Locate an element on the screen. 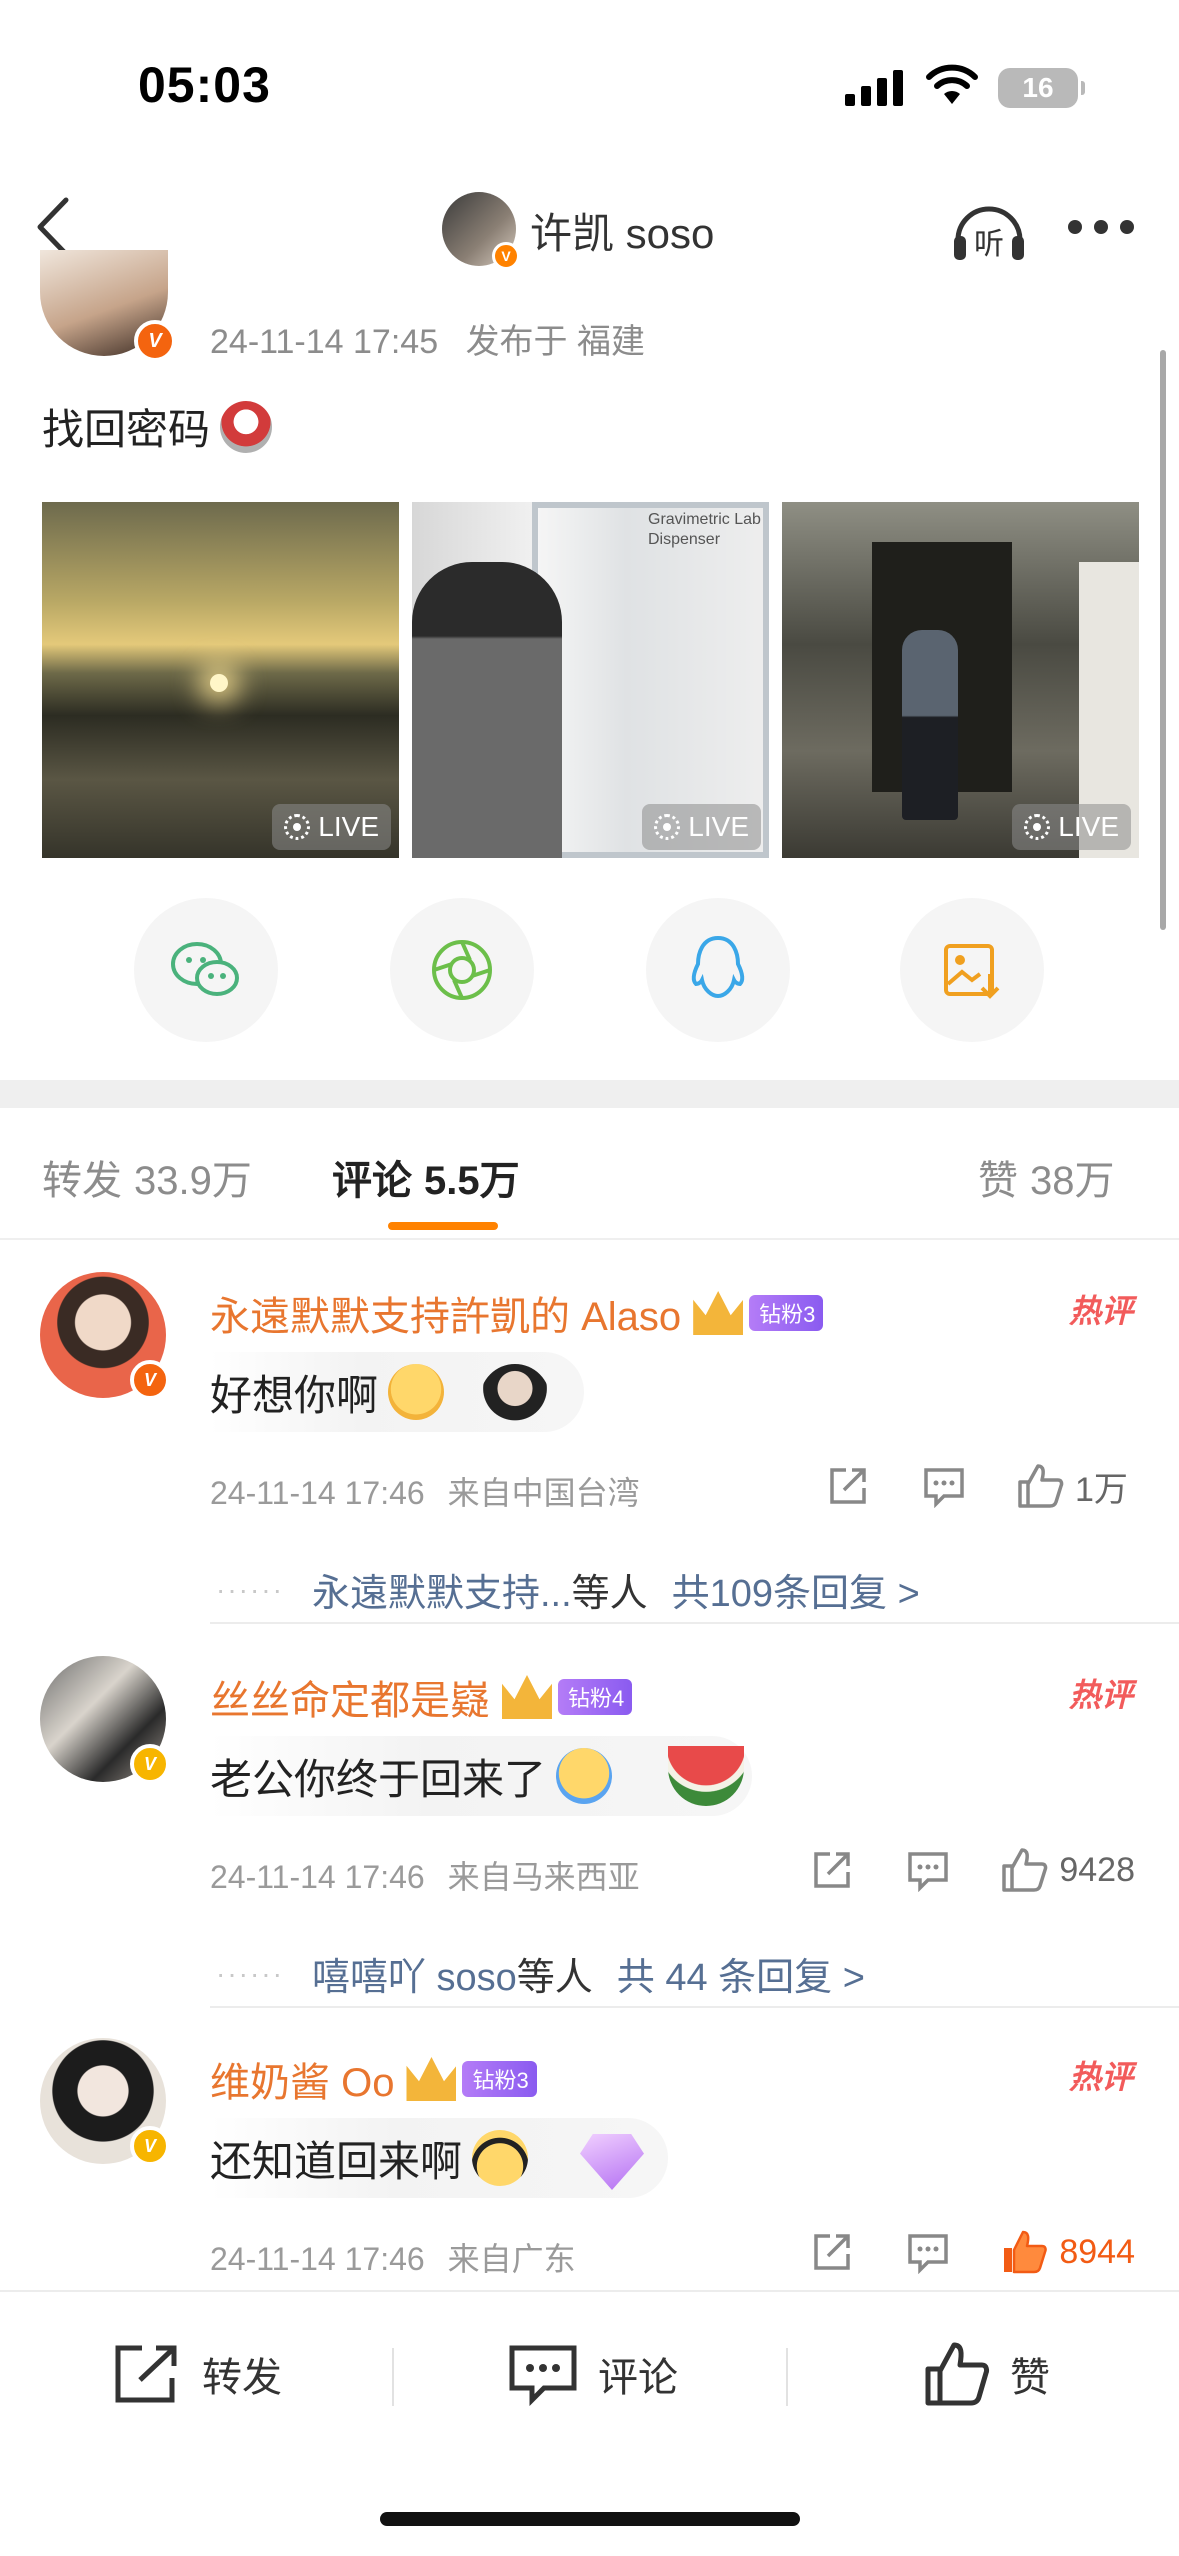 This screenshot has height=2556, width=1179. tab-comment: 评论 5.5万 is located at coordinates (426, 1177).